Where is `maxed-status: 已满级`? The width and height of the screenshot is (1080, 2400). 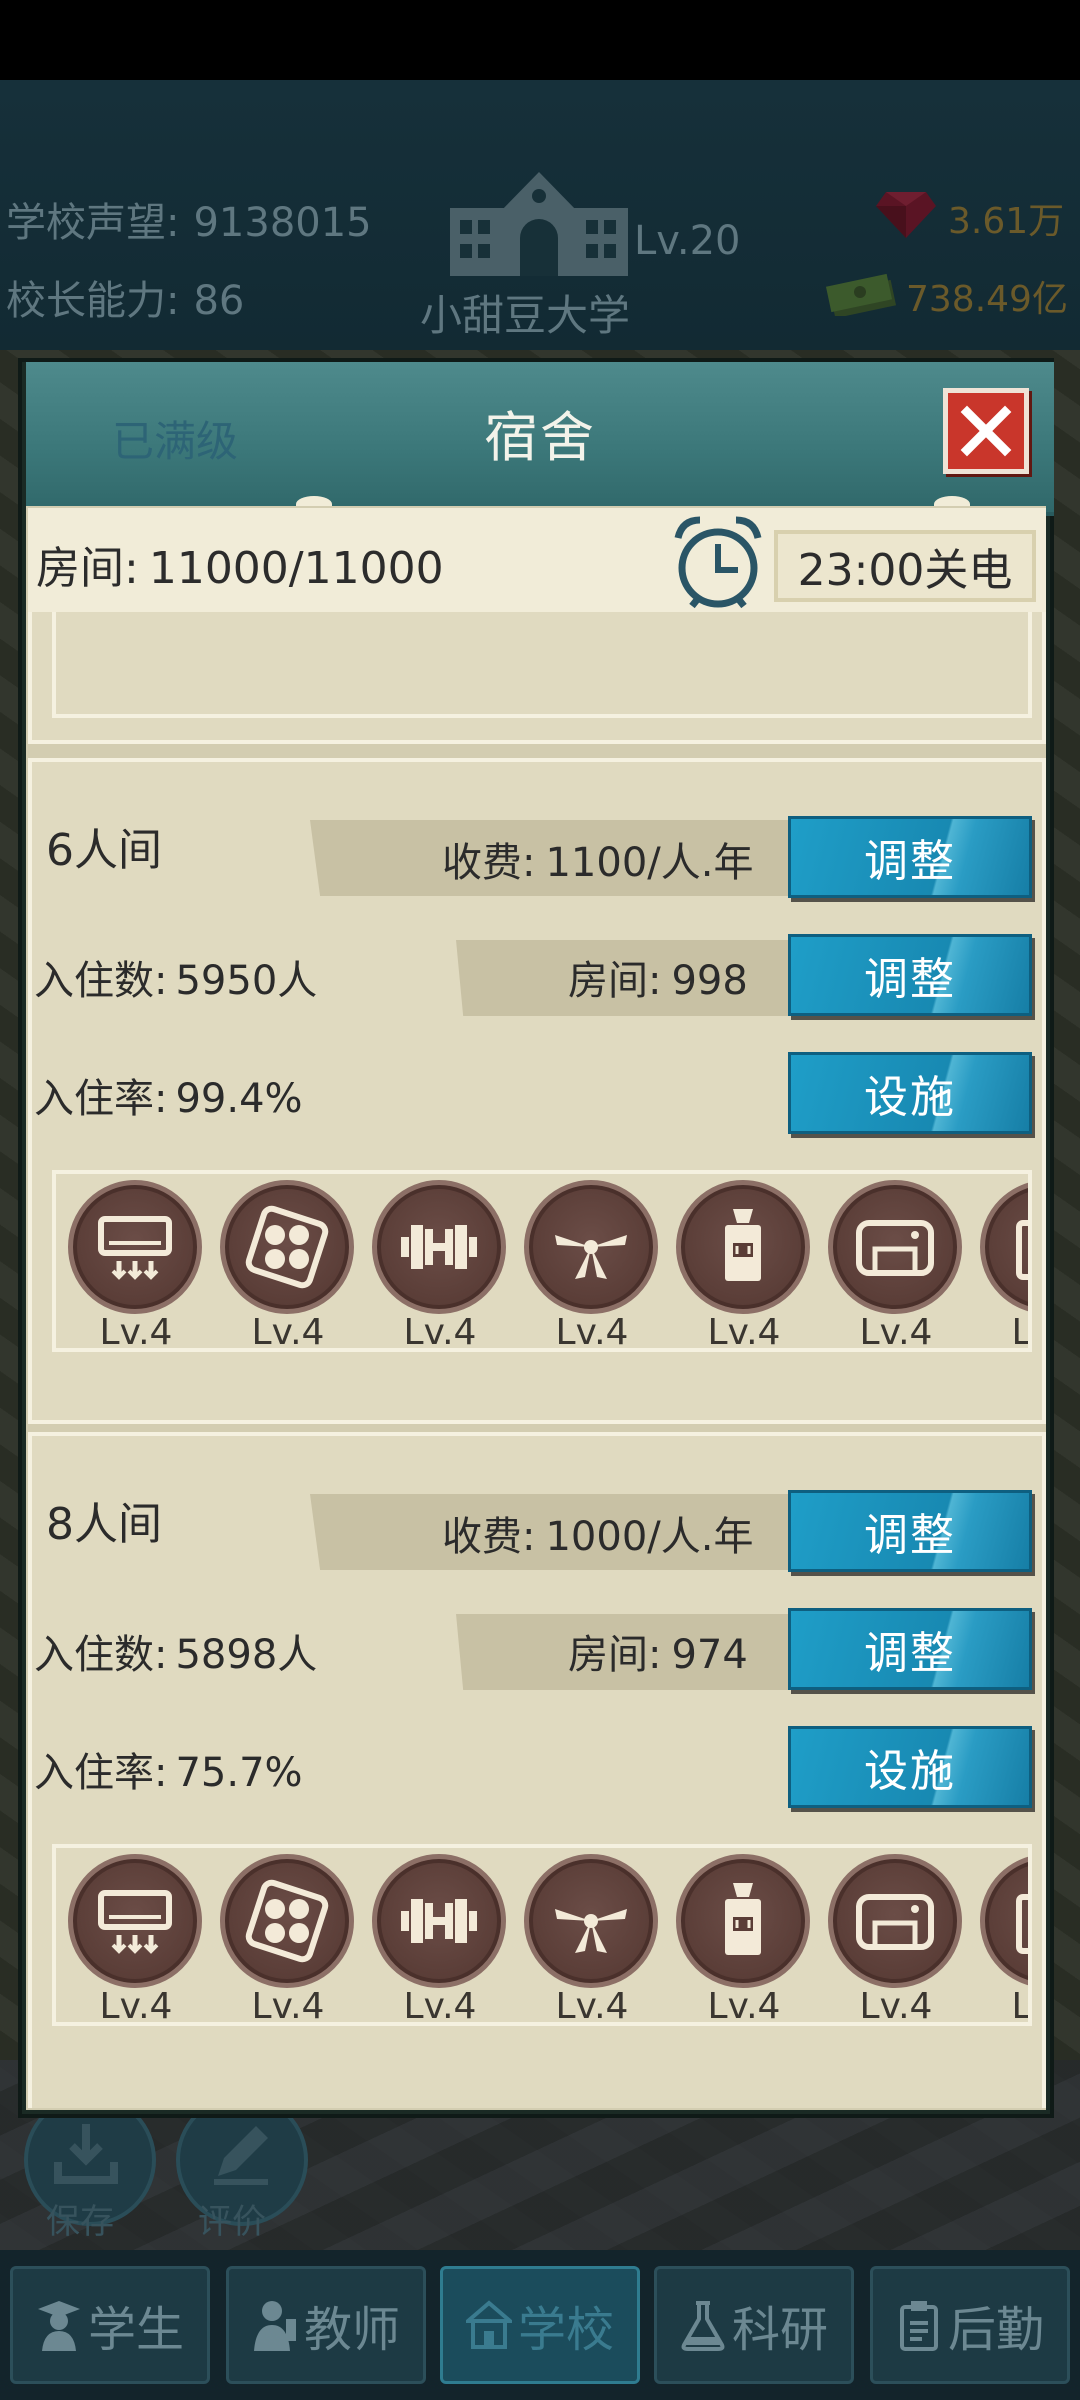
maxed-status: 已满级 is located at coordinates (175, 441).